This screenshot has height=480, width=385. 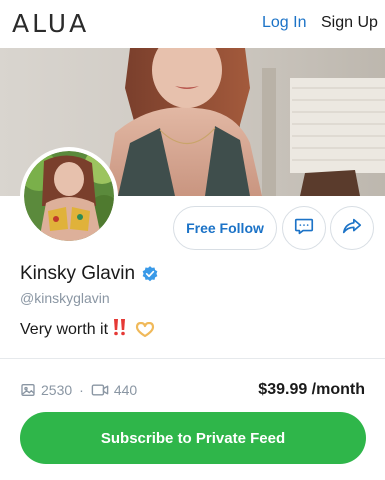 I want to click on top-bar: ALUA Log In Sign Up, so click(x=192, y=24).